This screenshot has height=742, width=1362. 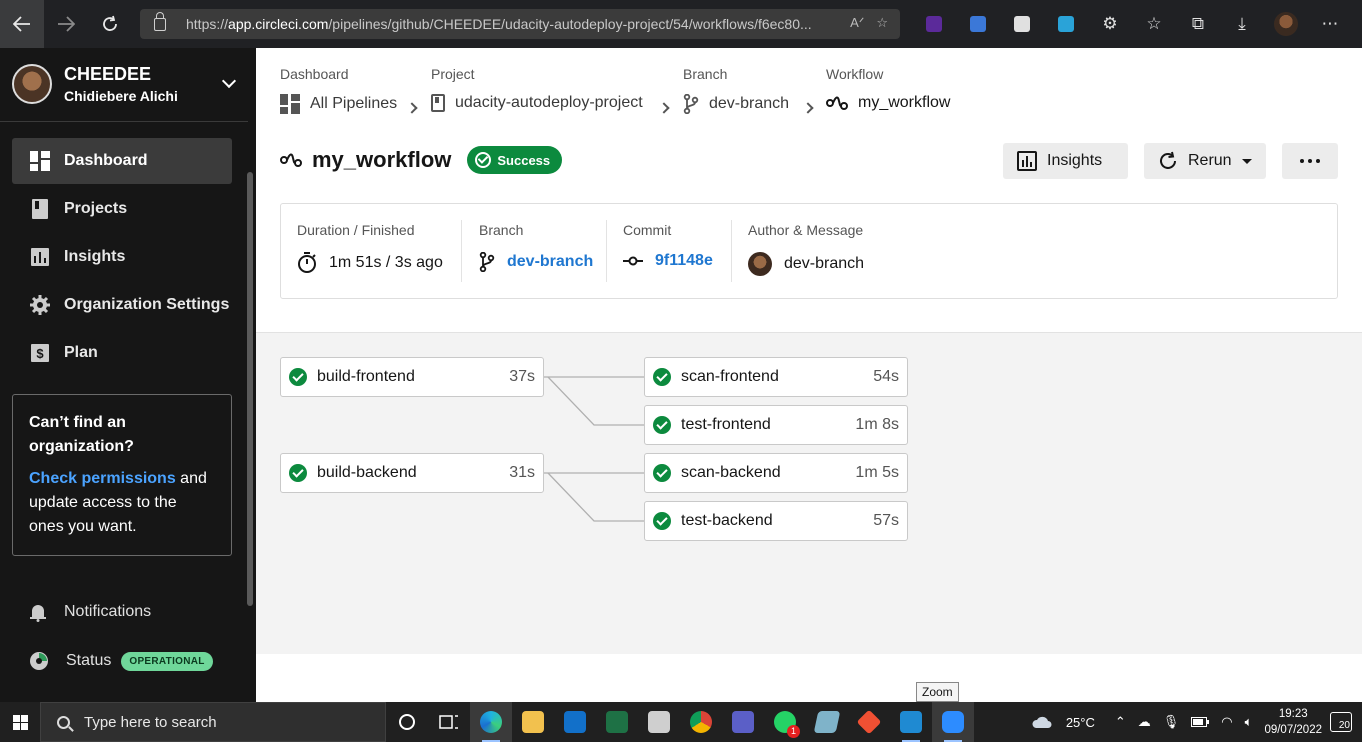 What do you see at coordinates (1293, 722) in the screenshot?
I see `clock: 19:23 09/07/2022` at bounding box center [1293, 722].